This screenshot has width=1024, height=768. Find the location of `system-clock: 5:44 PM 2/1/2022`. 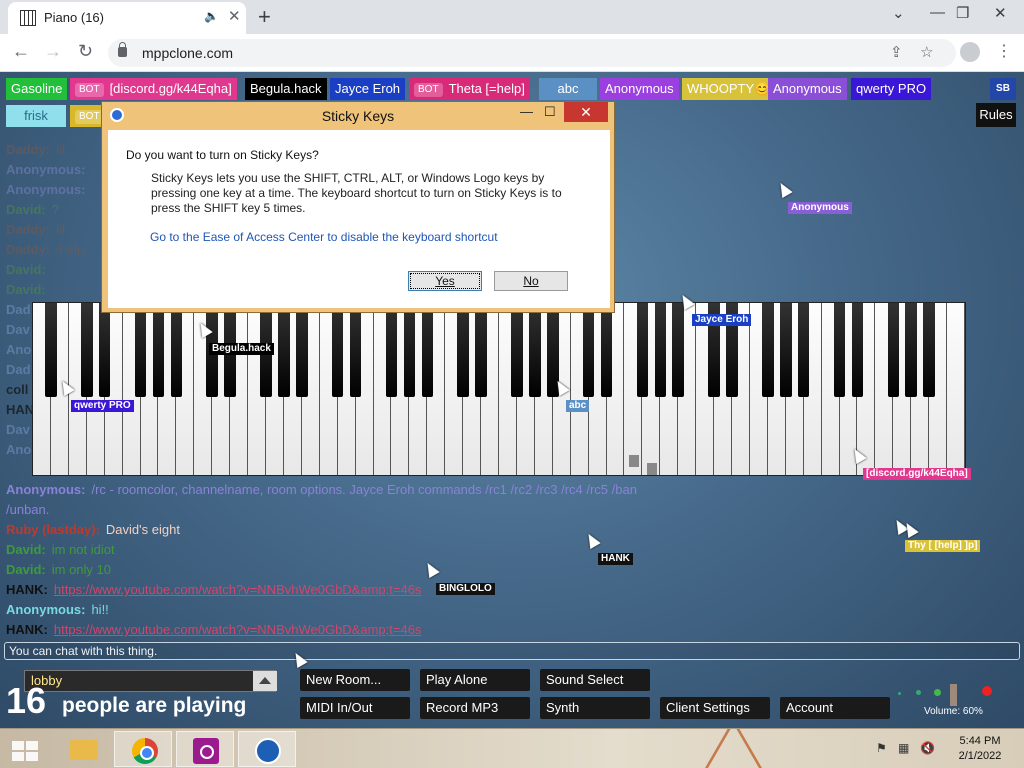

system-clock: 5:44 PM 2/1/2022 is located at coordinates (980, 749).